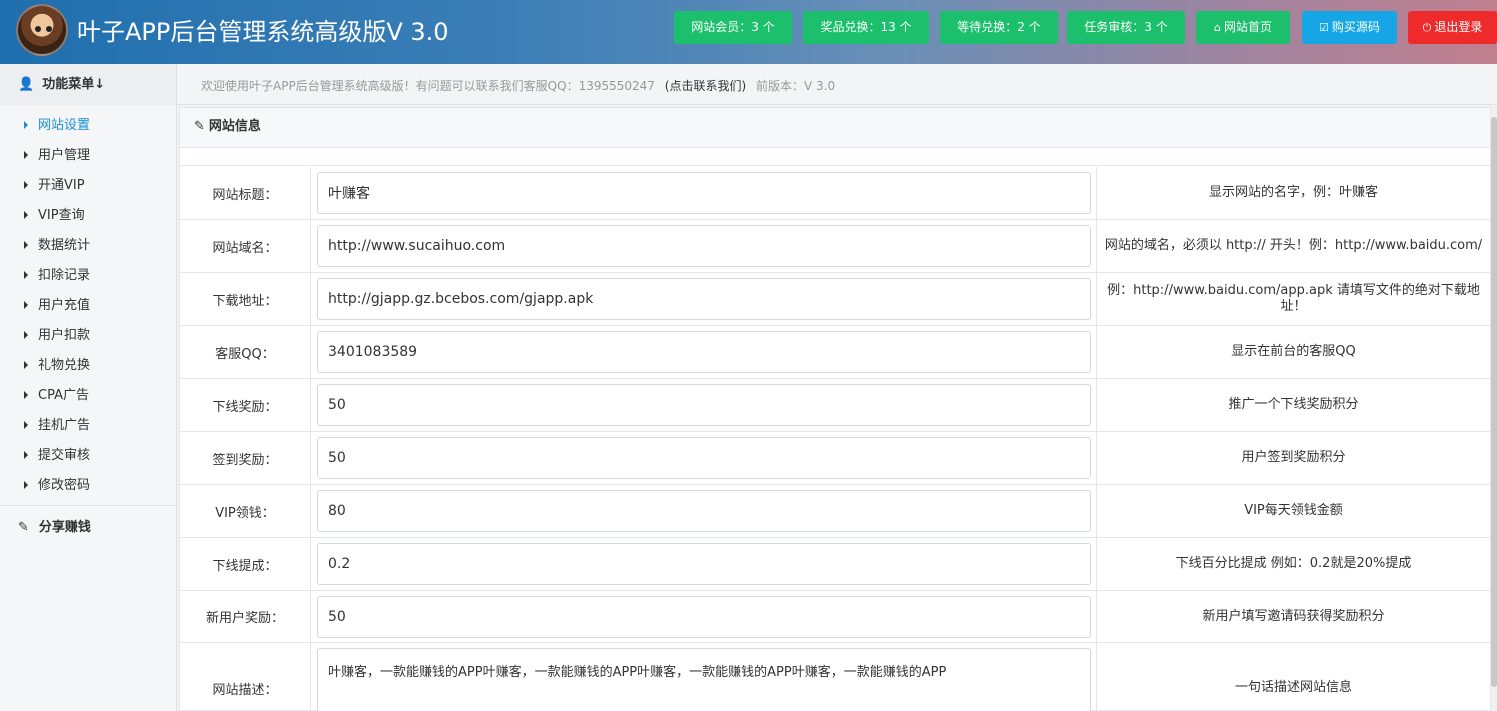 Image resolution: width=1497 pixels, height=711 pixels. Describe the element at coordinates (1293, 458) in the screenshot. I see `field-hint: 用户签到奖励积分` at that location.